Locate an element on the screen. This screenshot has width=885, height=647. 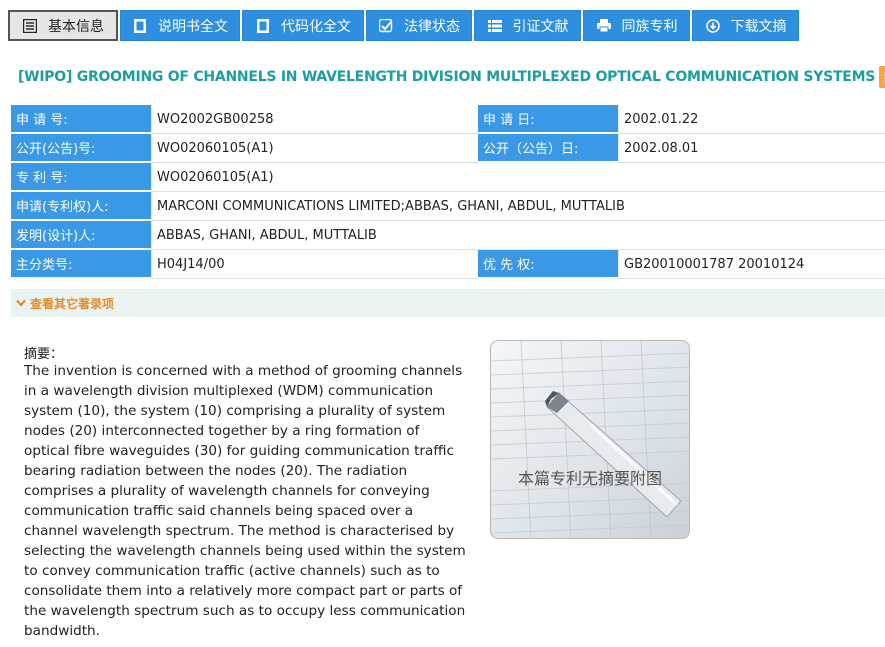
abstract-label: 摘要： is located at coordinates (44, 354).